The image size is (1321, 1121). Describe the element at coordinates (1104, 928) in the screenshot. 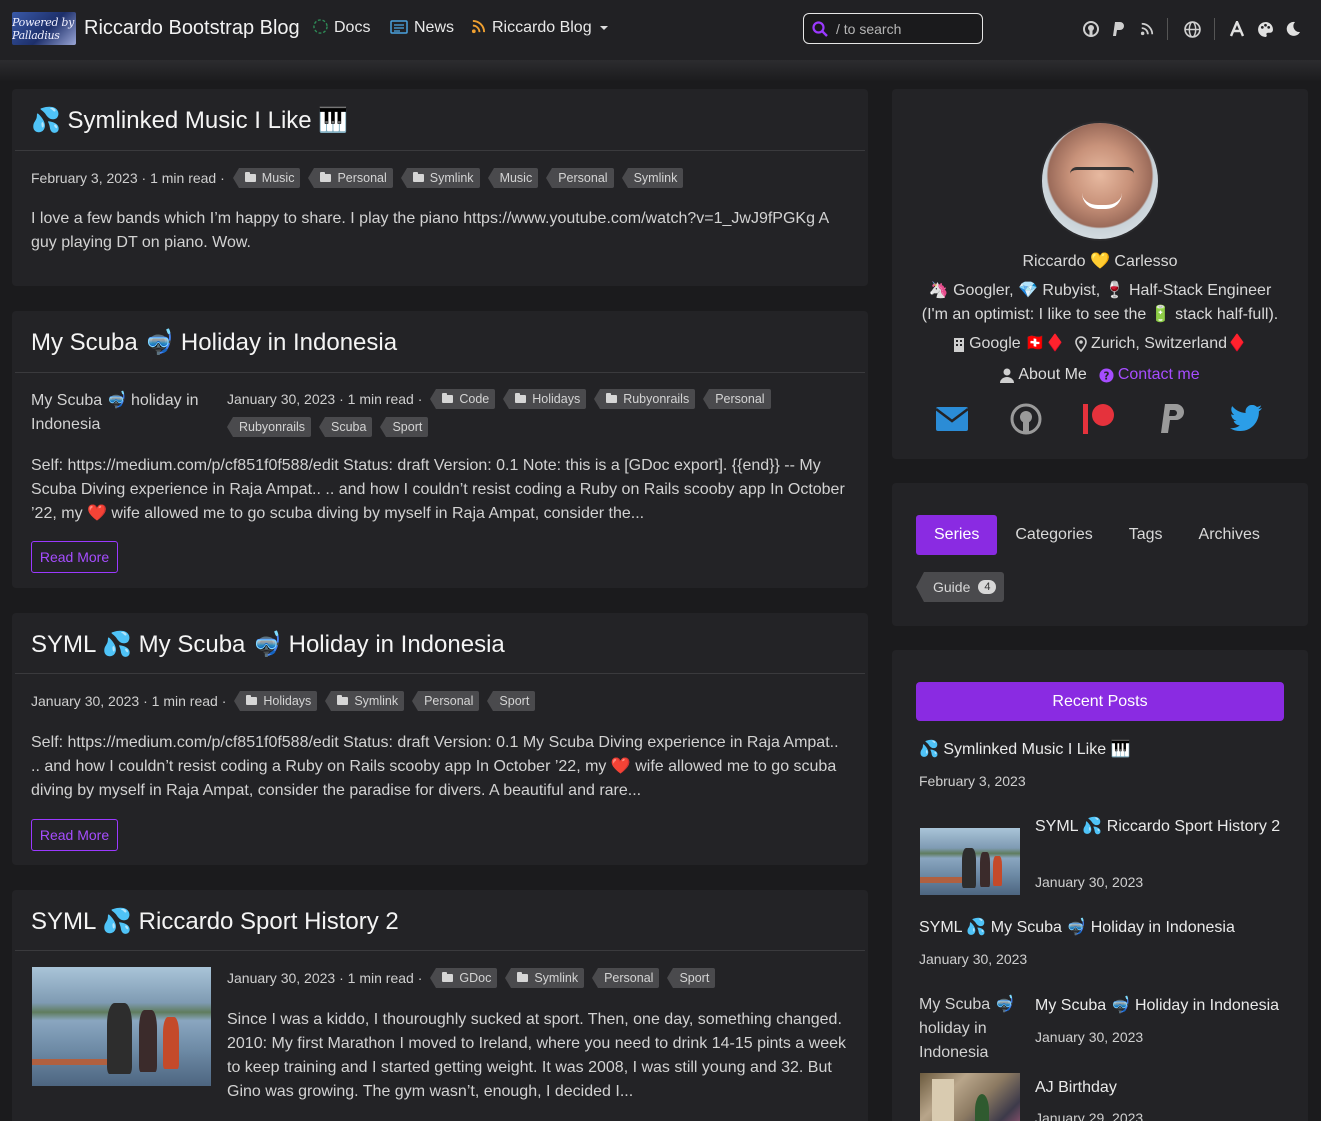

I see `recent-post-title: SYML 💦 My Scuba 🤿 Holiday in Indonesia` at that location.